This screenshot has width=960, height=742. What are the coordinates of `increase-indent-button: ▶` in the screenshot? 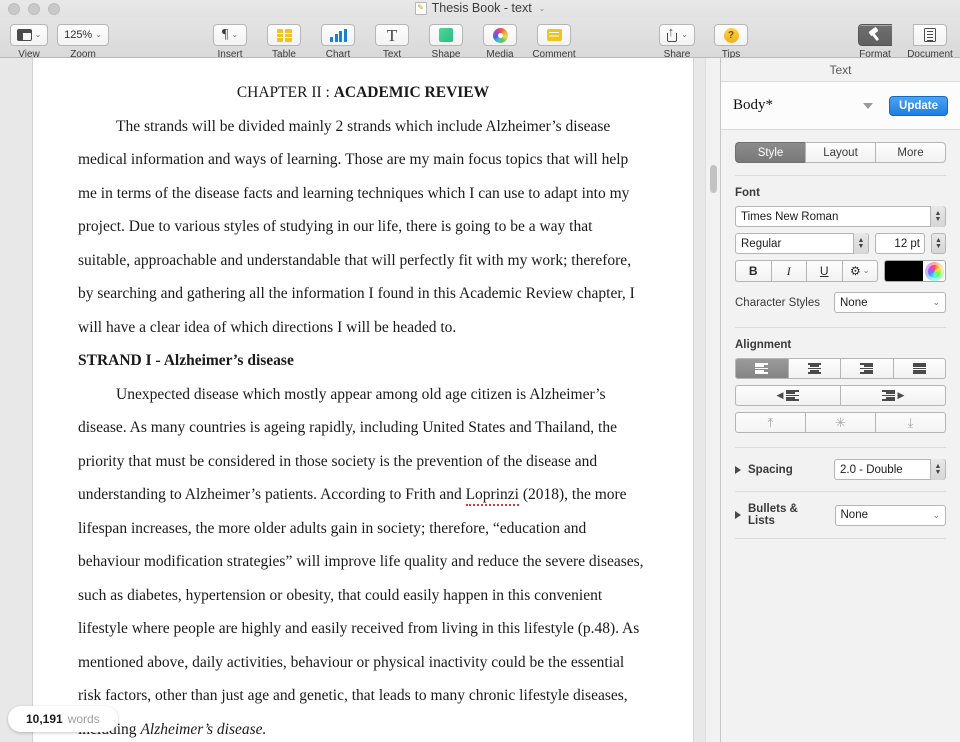 It's located at (893, 395).